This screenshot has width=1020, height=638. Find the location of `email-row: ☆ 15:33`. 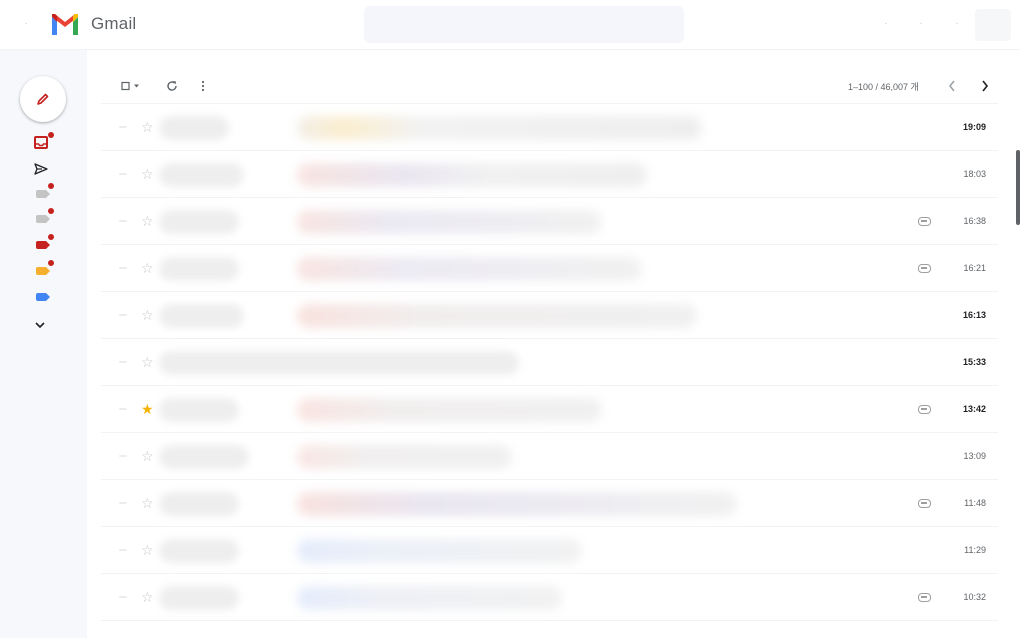

email-row: ☆ 15:33 is located at coordinates (549, 362).